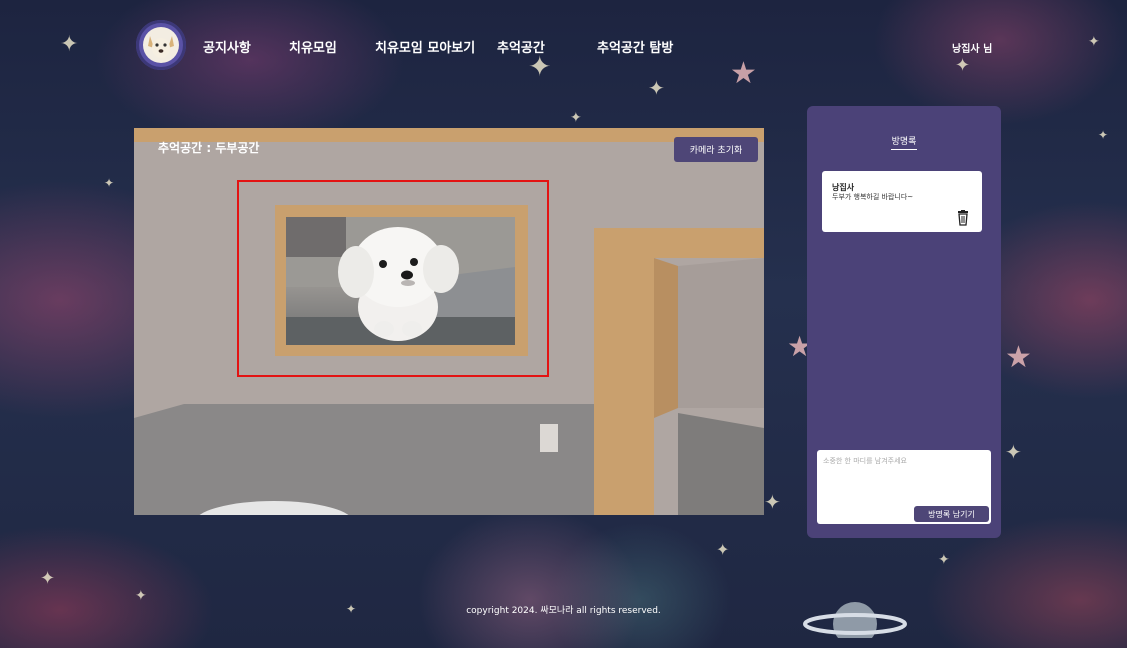 This screenshot has width=1127, height=648. Describe the element at coordinates (227, 46) in the screenshot. I see `nav-notice: 공지사항` at that location.